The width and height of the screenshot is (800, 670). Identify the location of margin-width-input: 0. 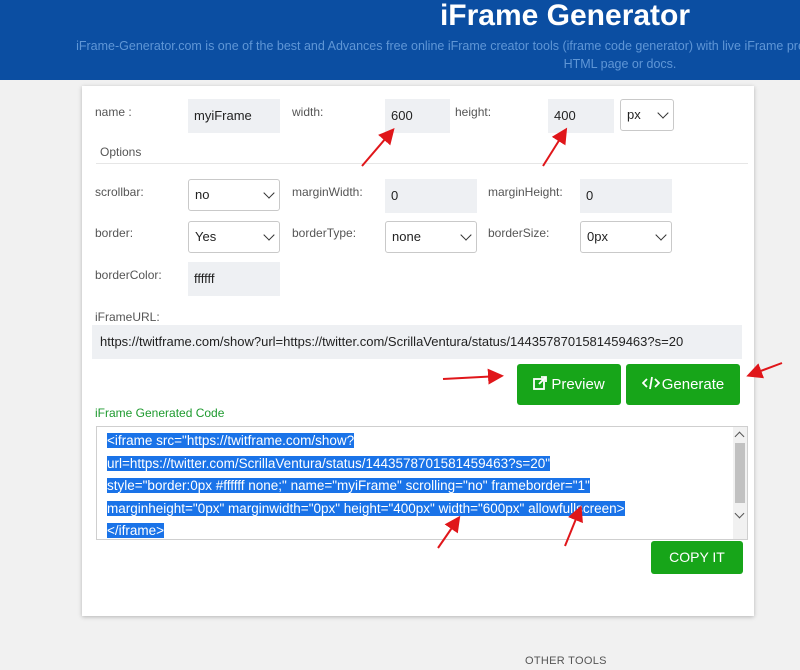
(431, 196).